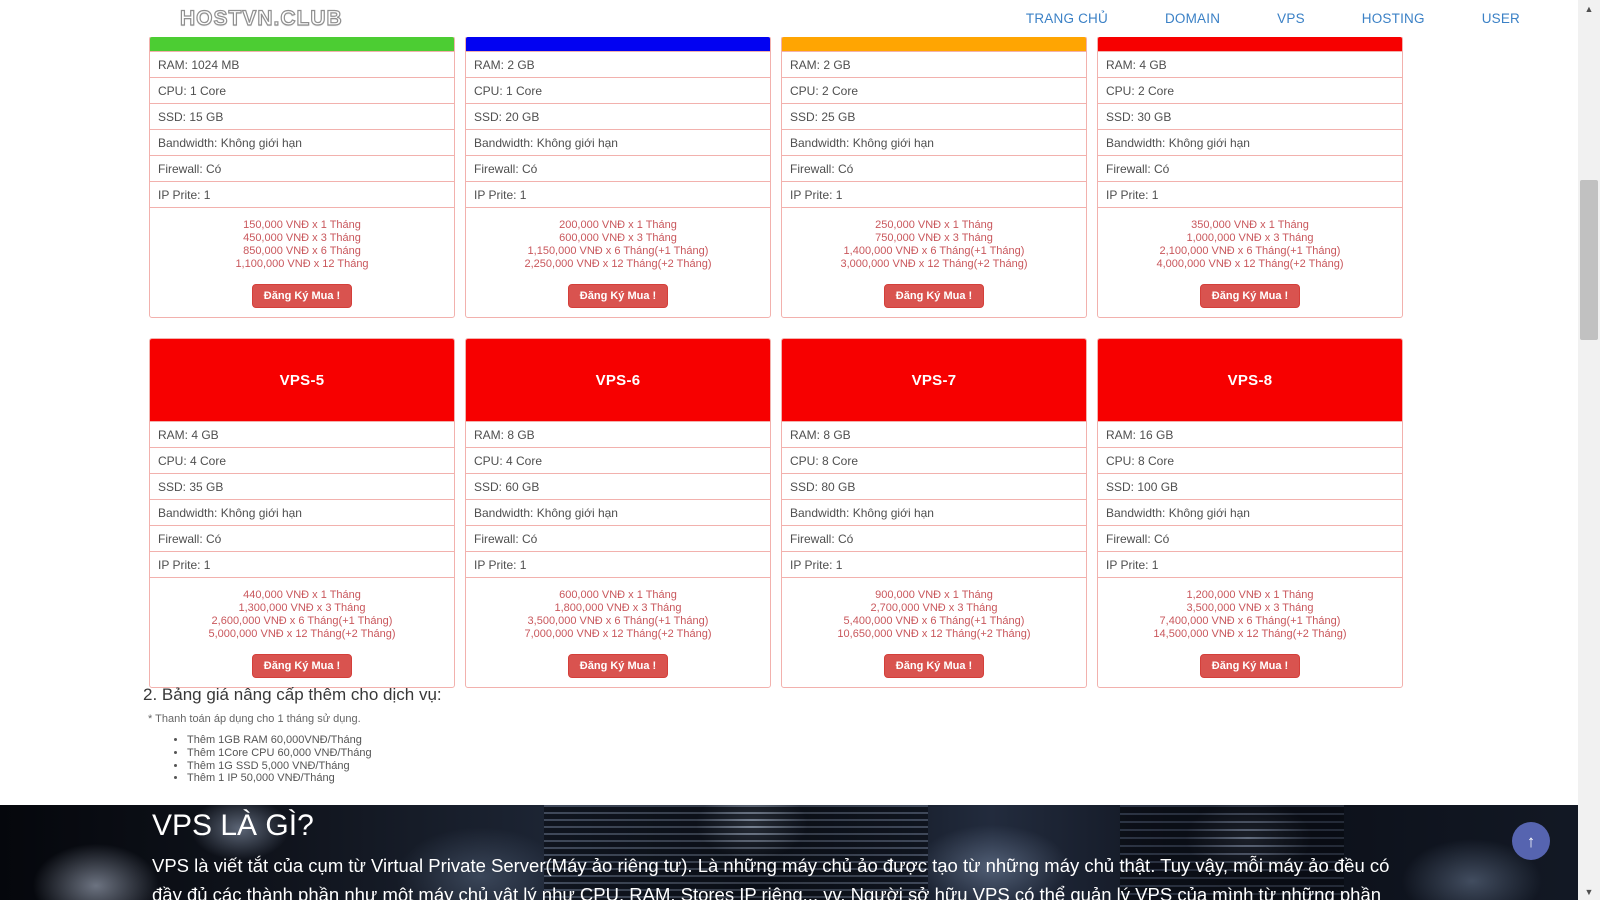 This screenshot has width=1600, height=900. Describe the element at coordinates (1250, 225) in the screenshot. I see `price-1-month: 350,000 VNĐ x 1 Tháng` at that location.